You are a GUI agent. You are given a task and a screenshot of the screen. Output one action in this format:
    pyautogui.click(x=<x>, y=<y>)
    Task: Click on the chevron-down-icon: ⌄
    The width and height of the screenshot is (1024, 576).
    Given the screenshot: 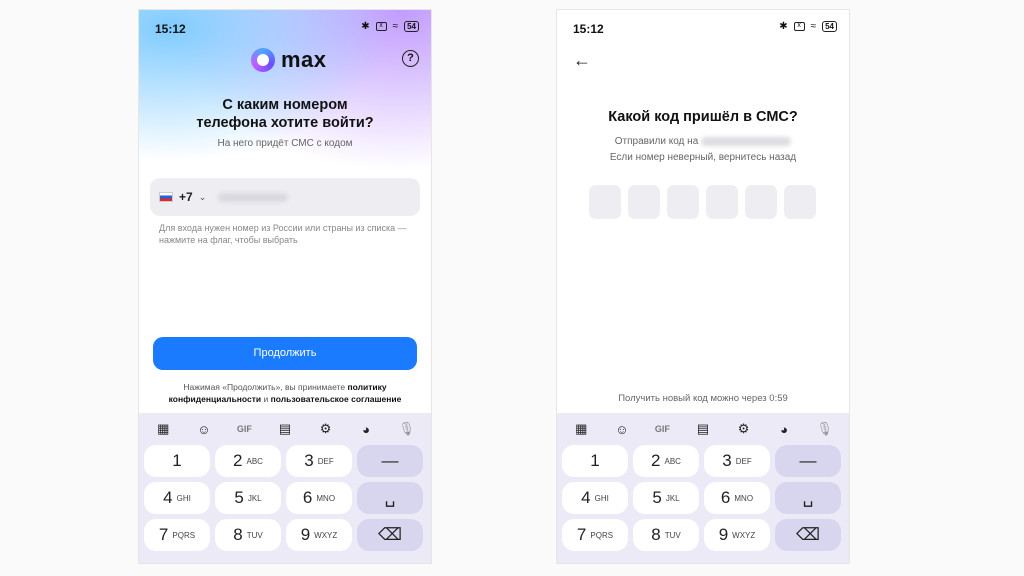 What is the action you would take?
    pyautogui.click(x=203, y=197)
    